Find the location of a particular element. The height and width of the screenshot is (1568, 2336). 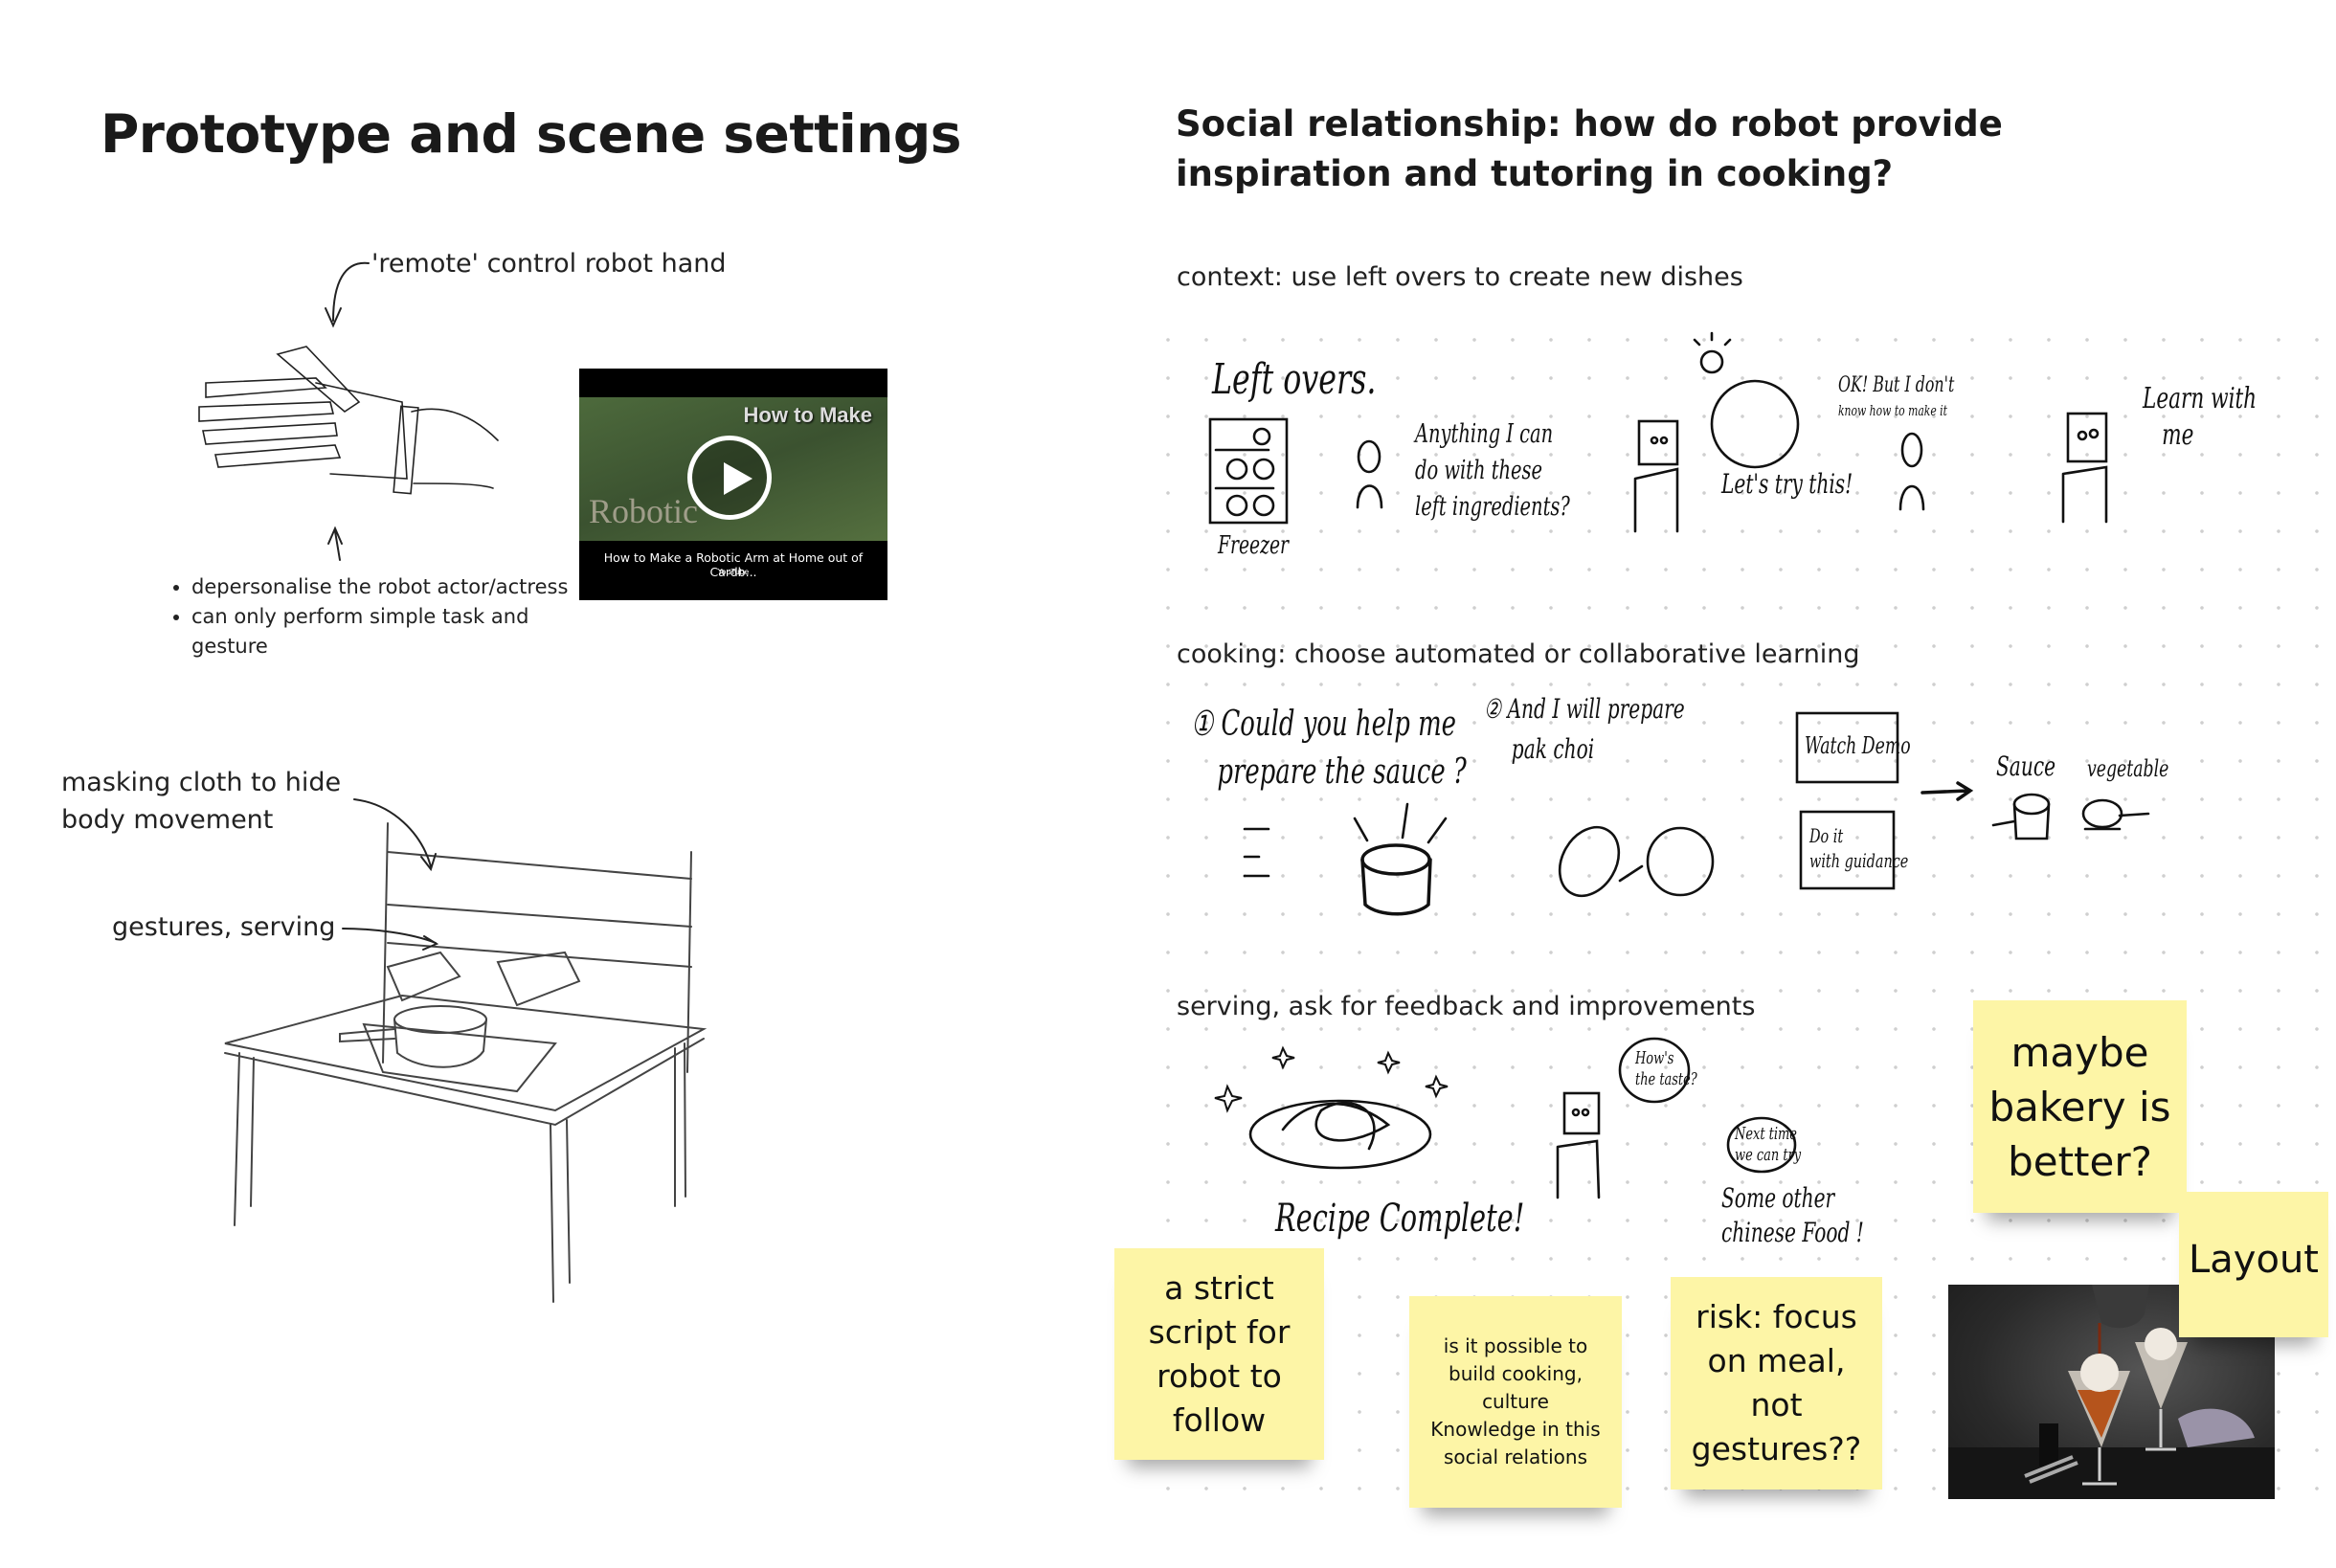

sketch-watch-demo: Watch Demo is located at coordinates (1858, 745).